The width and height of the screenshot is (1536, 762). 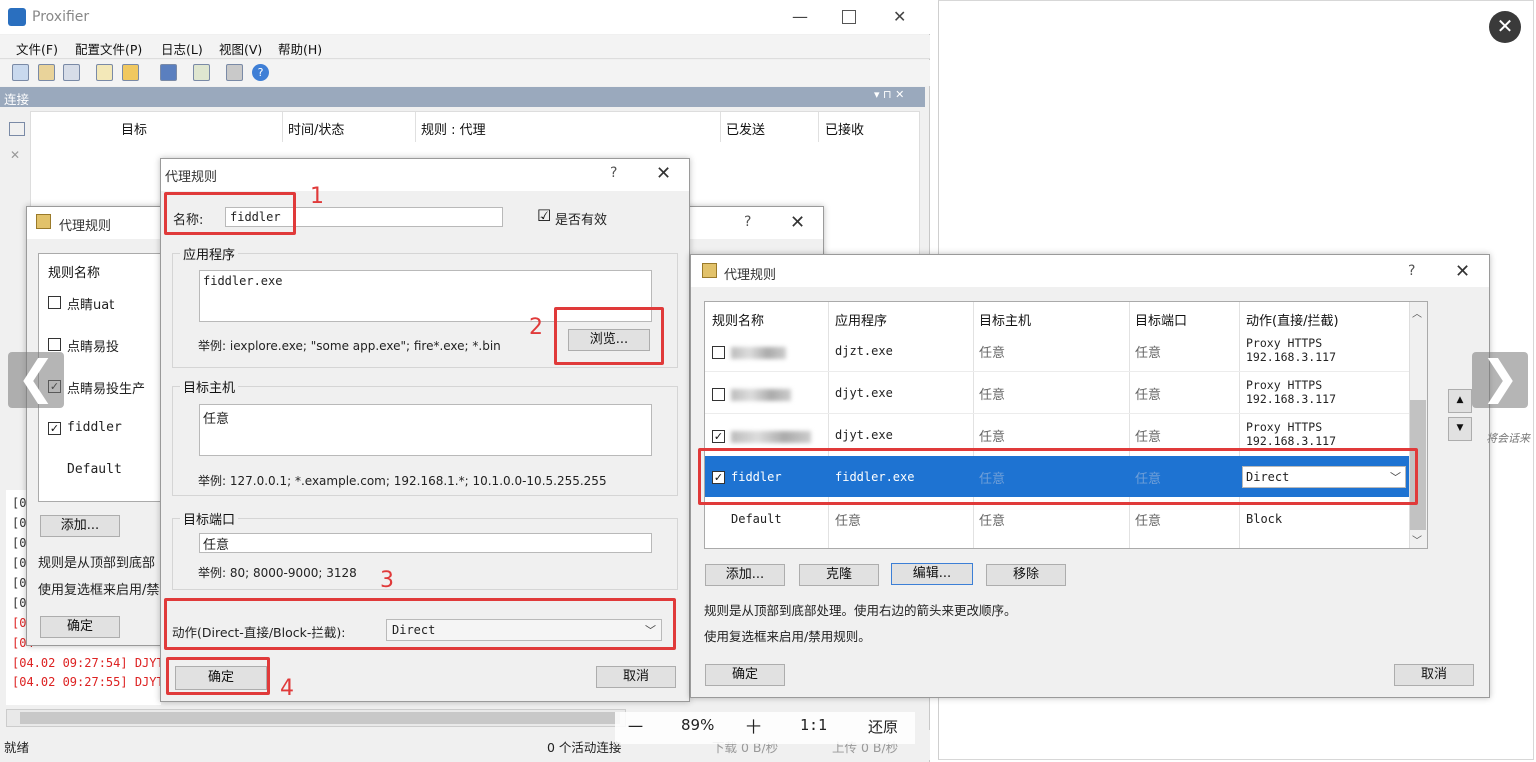 I want to click on minimize-icon: —, so click(x=800, y=16).